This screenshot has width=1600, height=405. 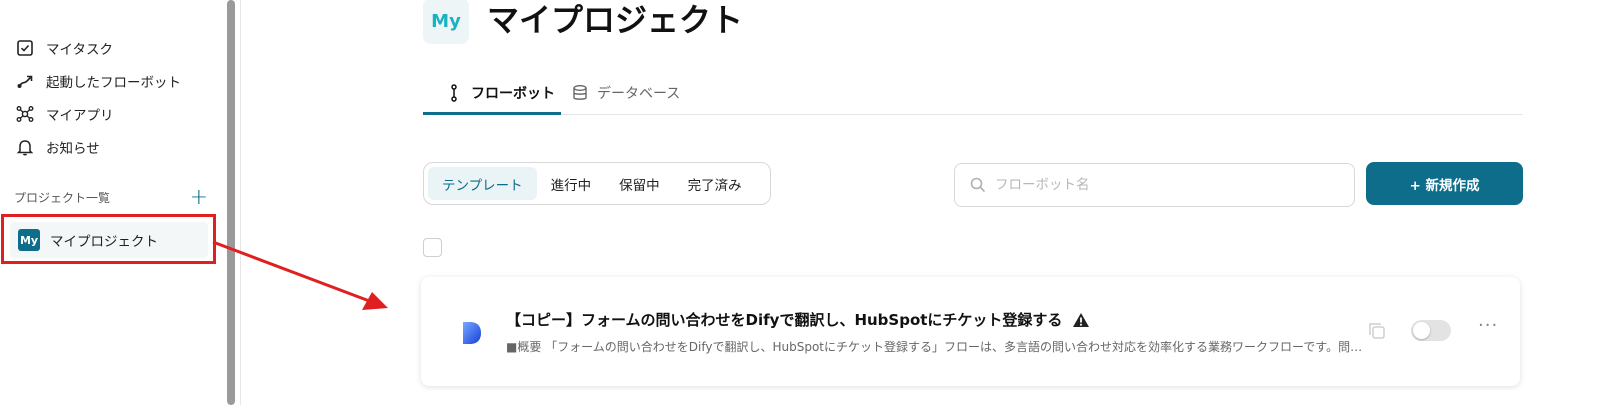 I want to click on add-project-button: +, so click(x=199, y=197).